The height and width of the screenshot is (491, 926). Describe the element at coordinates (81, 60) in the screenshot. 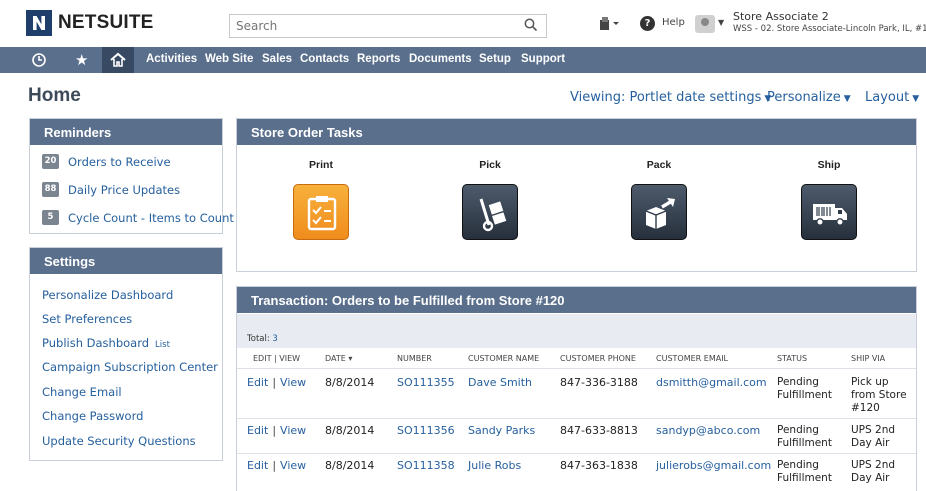

I see `star-icon: ★` at that location.